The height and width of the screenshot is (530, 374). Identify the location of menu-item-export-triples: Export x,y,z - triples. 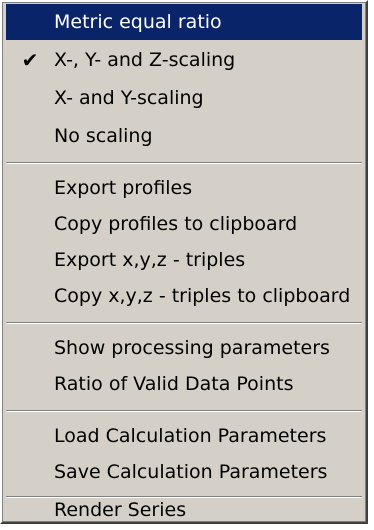
(184, 260).